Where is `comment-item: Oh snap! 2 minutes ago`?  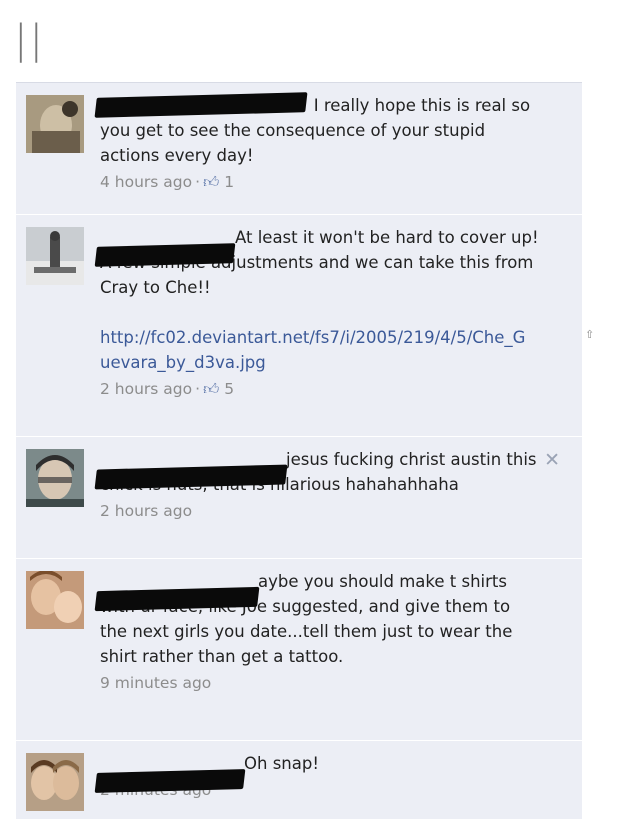 comment-item: Oh snap! 2 minutes ago is located at coordinates (299, 780).